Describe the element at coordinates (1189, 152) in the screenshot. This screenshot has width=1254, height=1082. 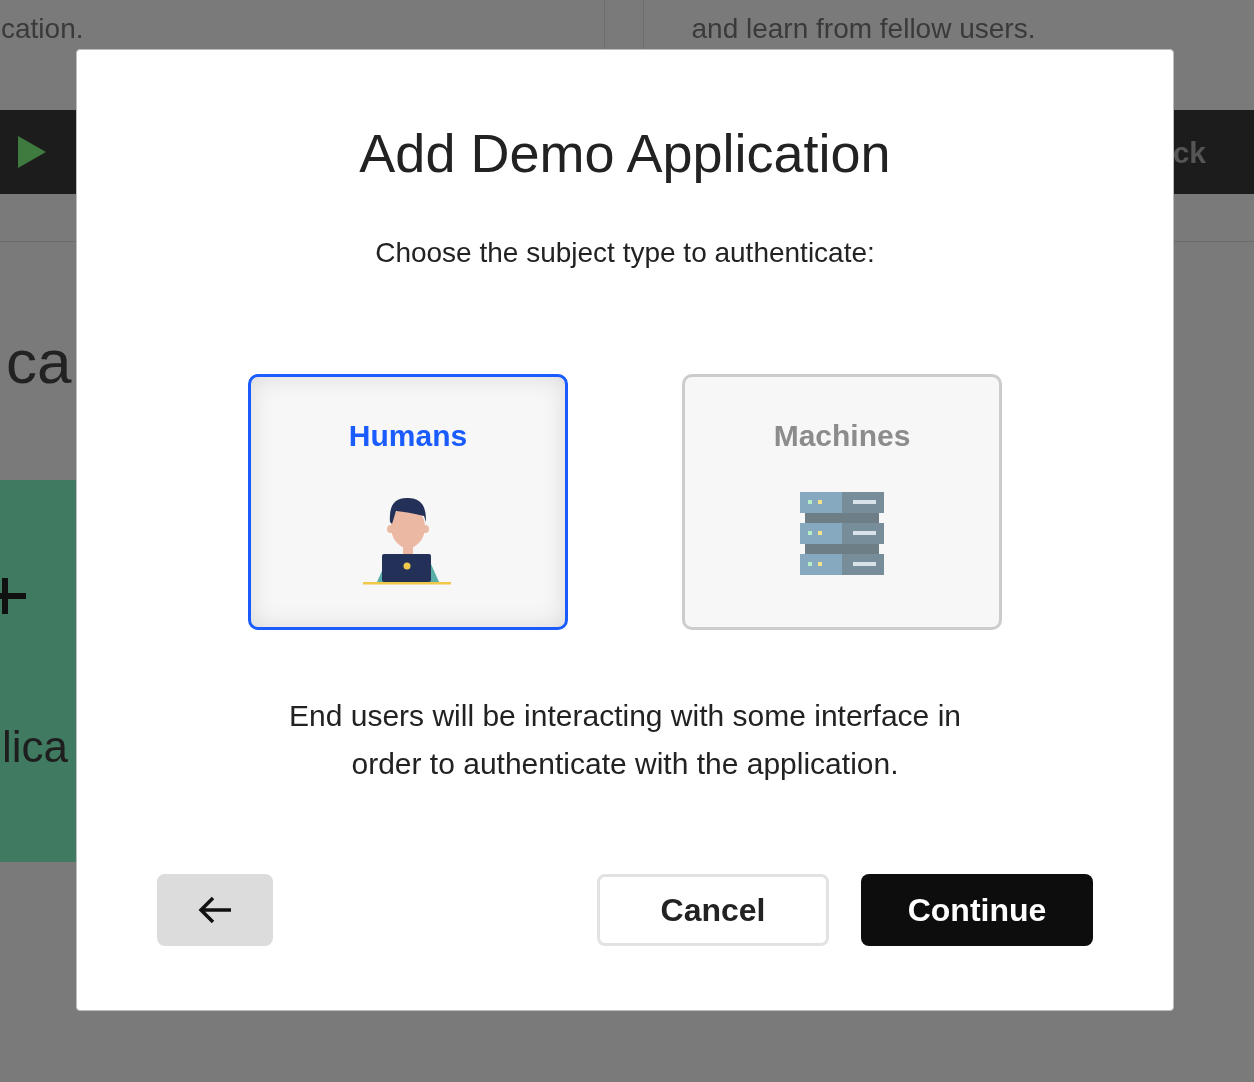
I see `toolbar-text: ck` at that location.